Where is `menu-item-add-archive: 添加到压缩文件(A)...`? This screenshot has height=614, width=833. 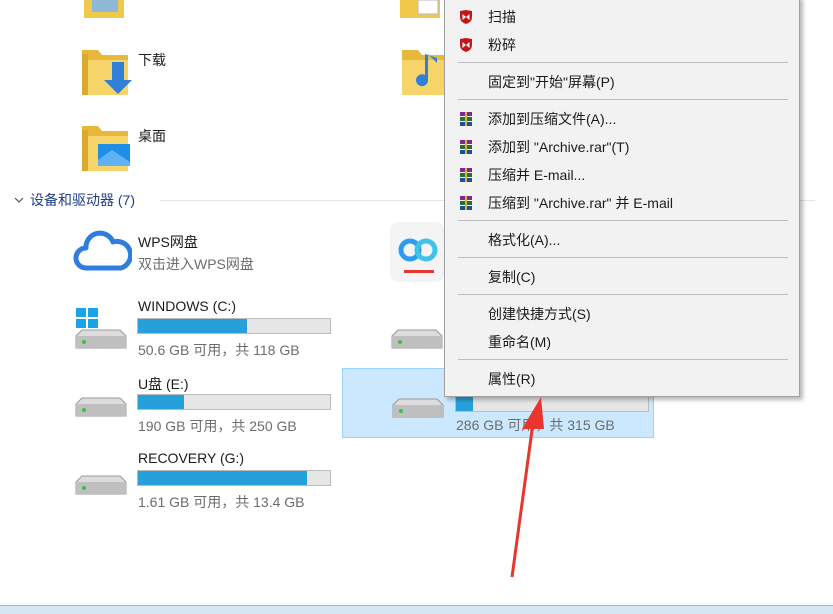 menu-item-add-archive: 添加到压缩文件(A)... is located at coordinates (622, 119).